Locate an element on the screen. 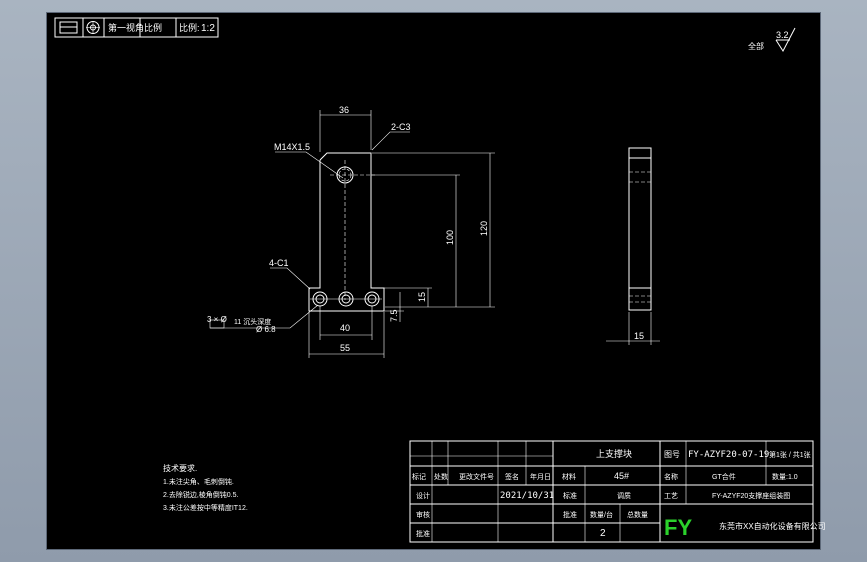 The image size is (867, 562). tb-qty-label: 数量/台 is located at coordinates (601, 514).